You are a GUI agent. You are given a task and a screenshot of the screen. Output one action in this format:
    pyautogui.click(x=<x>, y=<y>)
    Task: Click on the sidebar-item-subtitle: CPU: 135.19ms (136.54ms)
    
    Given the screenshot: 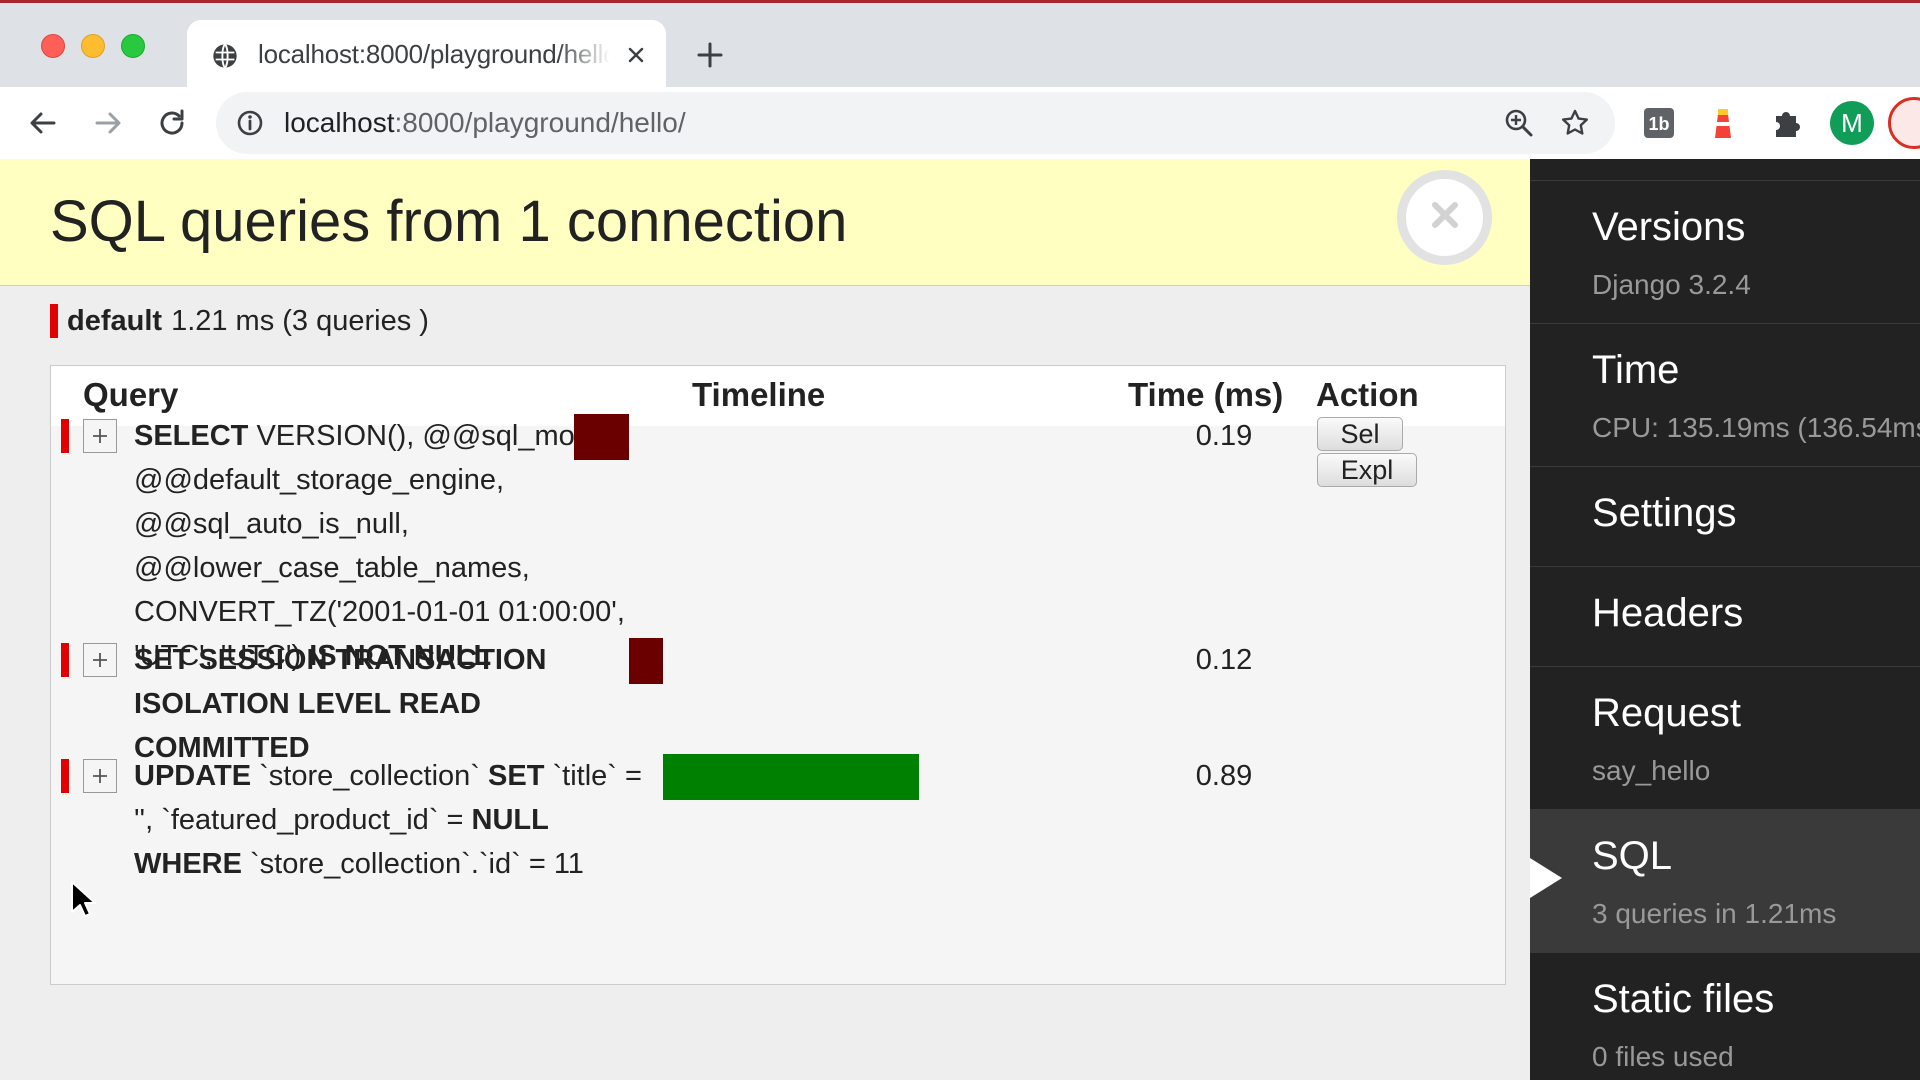 What is the action you would take?
    pyautogui.click(x=1756, y=427)
    